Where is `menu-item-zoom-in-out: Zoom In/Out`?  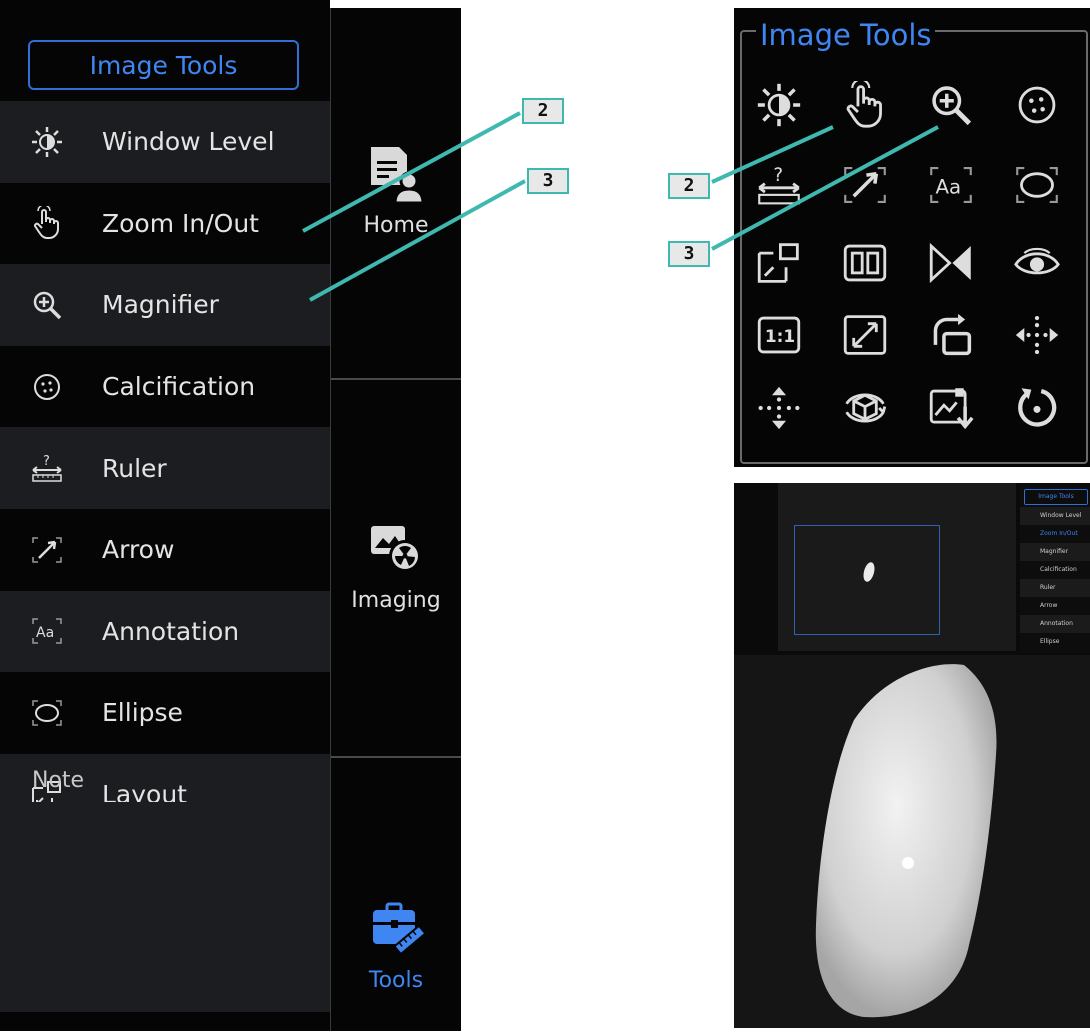 menu-item-zoom-in-out: Zoom In/Out is located at coordinates (165, 224).